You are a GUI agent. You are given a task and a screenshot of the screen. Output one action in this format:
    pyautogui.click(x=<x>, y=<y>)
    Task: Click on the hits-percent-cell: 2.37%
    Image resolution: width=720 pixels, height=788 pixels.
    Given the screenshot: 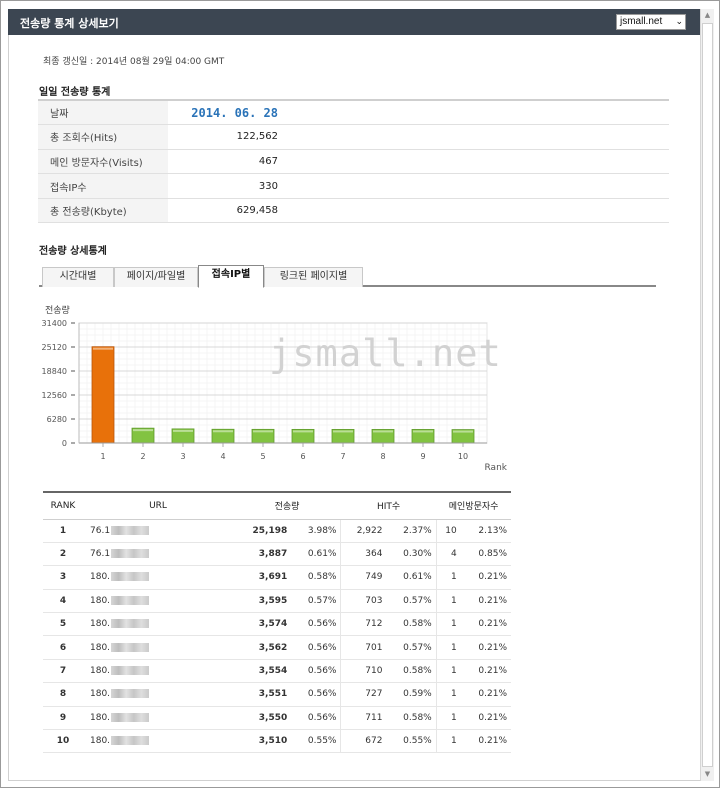 What is the action you would take?
    pyautogui.click(x=411, y=531)
    